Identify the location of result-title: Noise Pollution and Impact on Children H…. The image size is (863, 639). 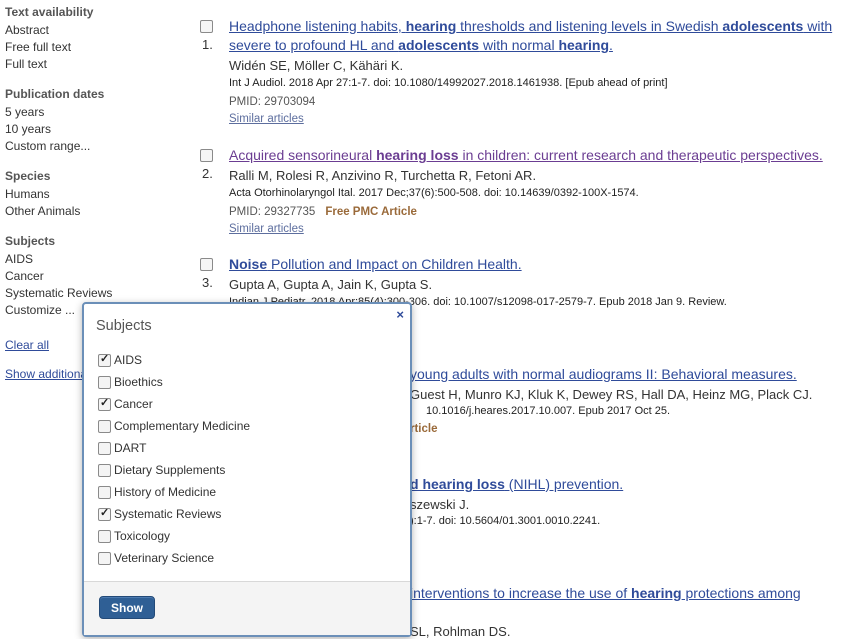
(542, 264).